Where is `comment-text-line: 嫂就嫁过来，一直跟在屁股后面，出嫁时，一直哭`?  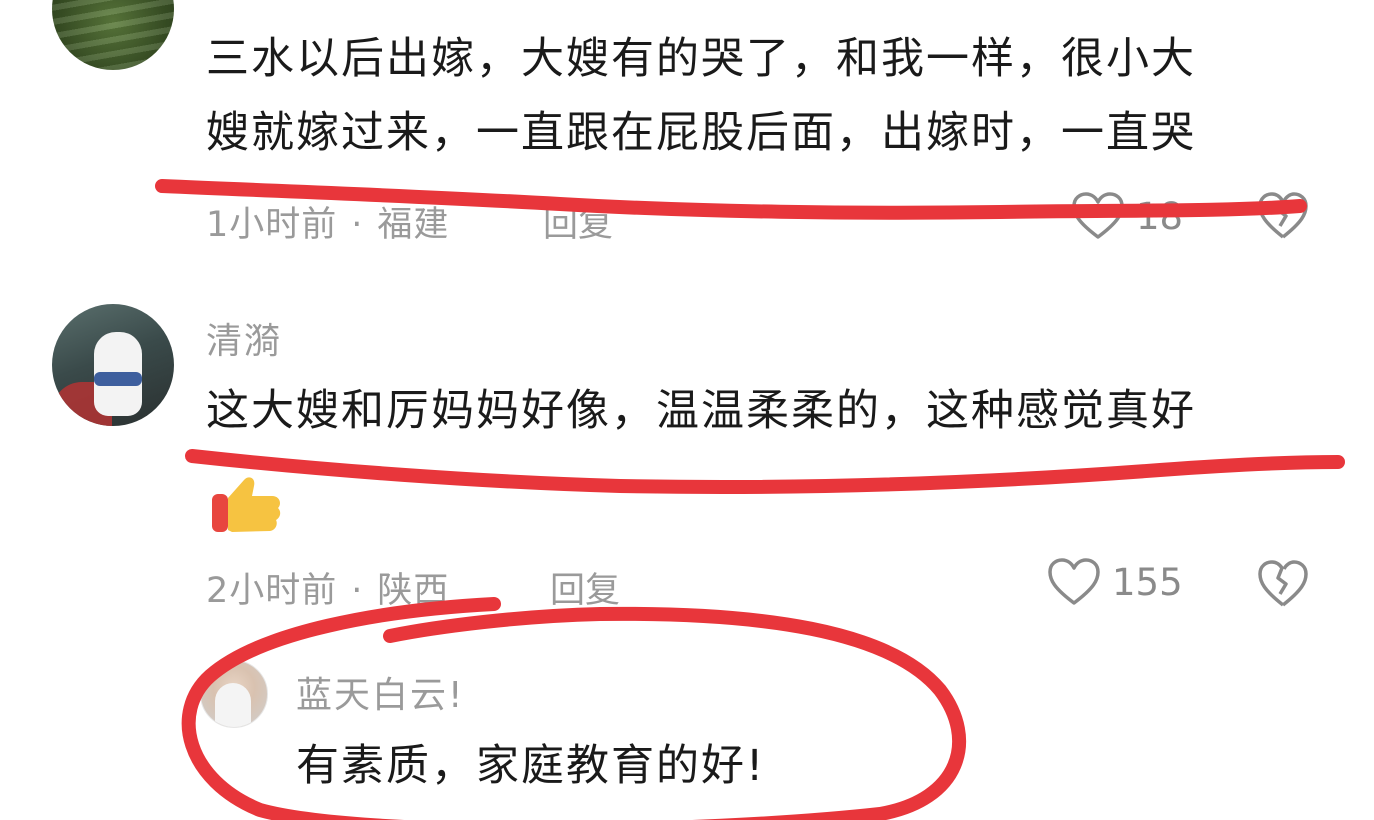
comment-text-line: 嫂就嫁过来，一直跟在屁股后面，出嫁时，一直哭 is located at coordinates (701, 133).